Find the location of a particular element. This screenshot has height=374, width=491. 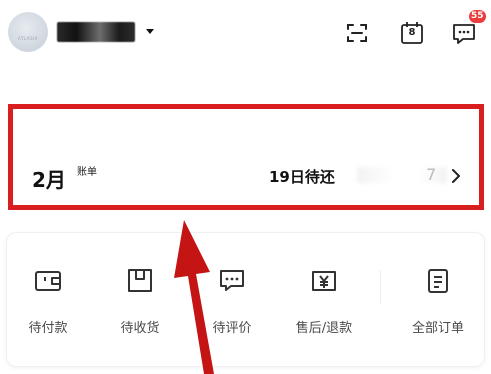

avatar: ATLASIA is located at coordinates (28, 32).